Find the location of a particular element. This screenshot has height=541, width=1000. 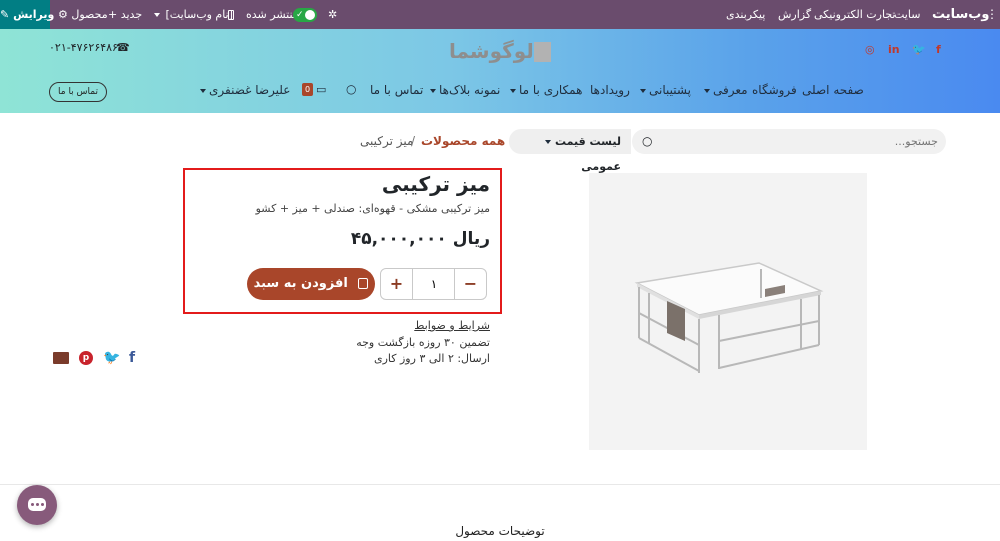

nav-home: صفحه اصلی is located at coordinates (833, 90).